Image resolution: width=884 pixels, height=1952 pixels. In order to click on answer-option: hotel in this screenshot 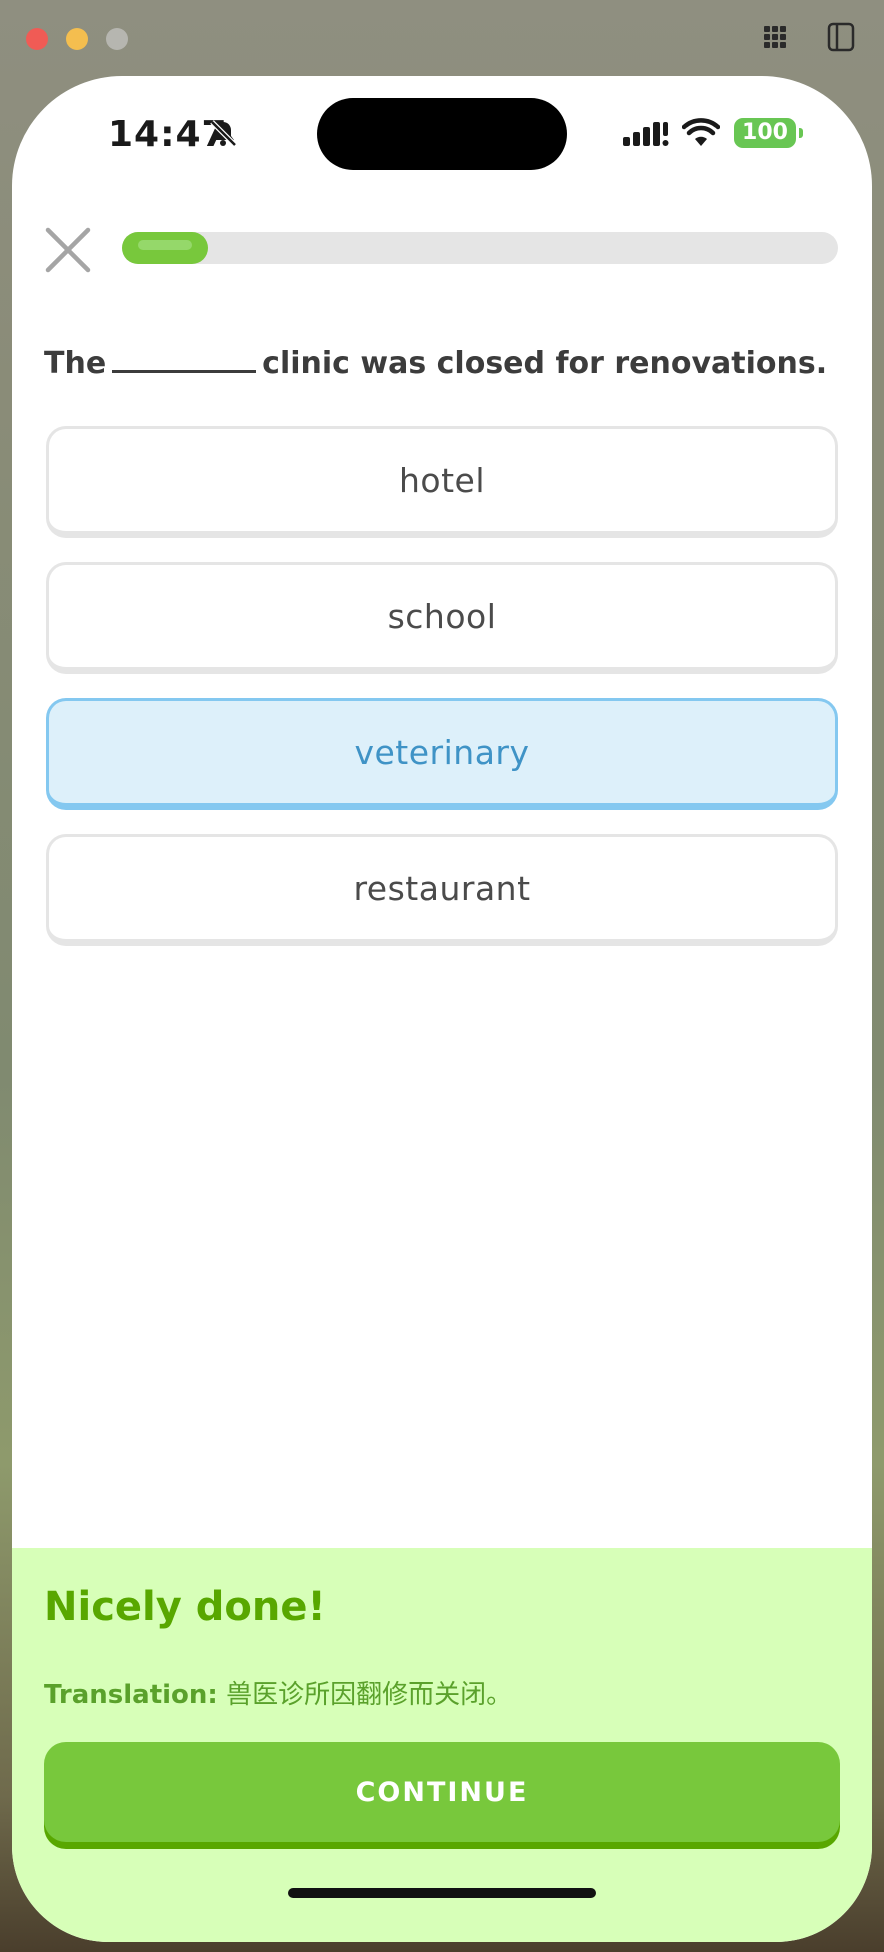, I will do `click(442, 482)`.